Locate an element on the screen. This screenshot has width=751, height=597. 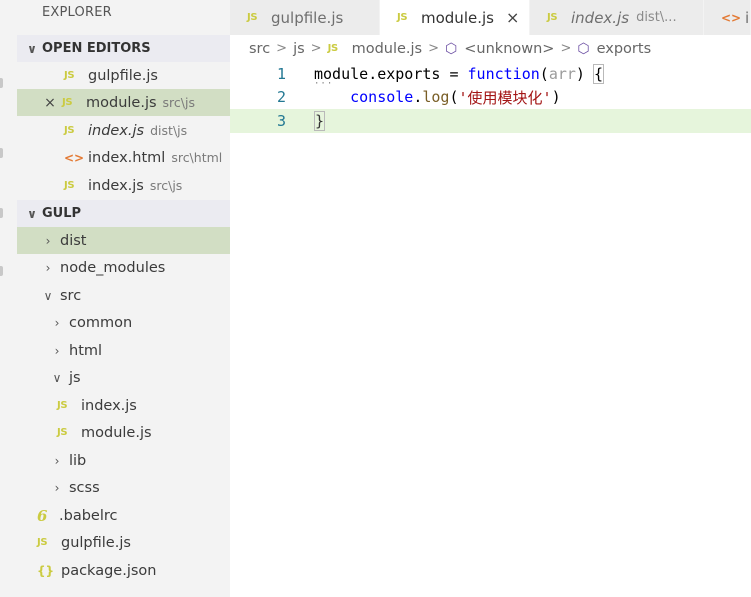
html-file-icon: <> is located at coordinates (731, 17).